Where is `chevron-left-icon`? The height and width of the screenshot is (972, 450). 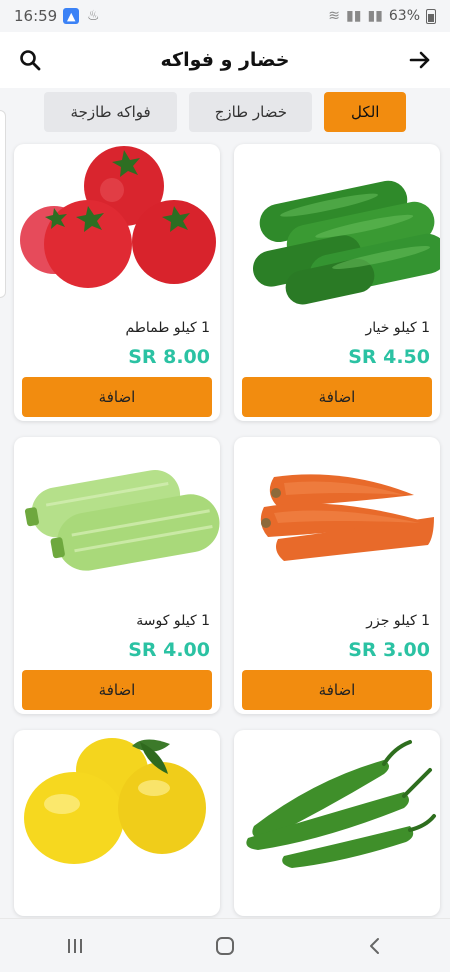
chevron-left-icon is located at coordinates (374, 945).